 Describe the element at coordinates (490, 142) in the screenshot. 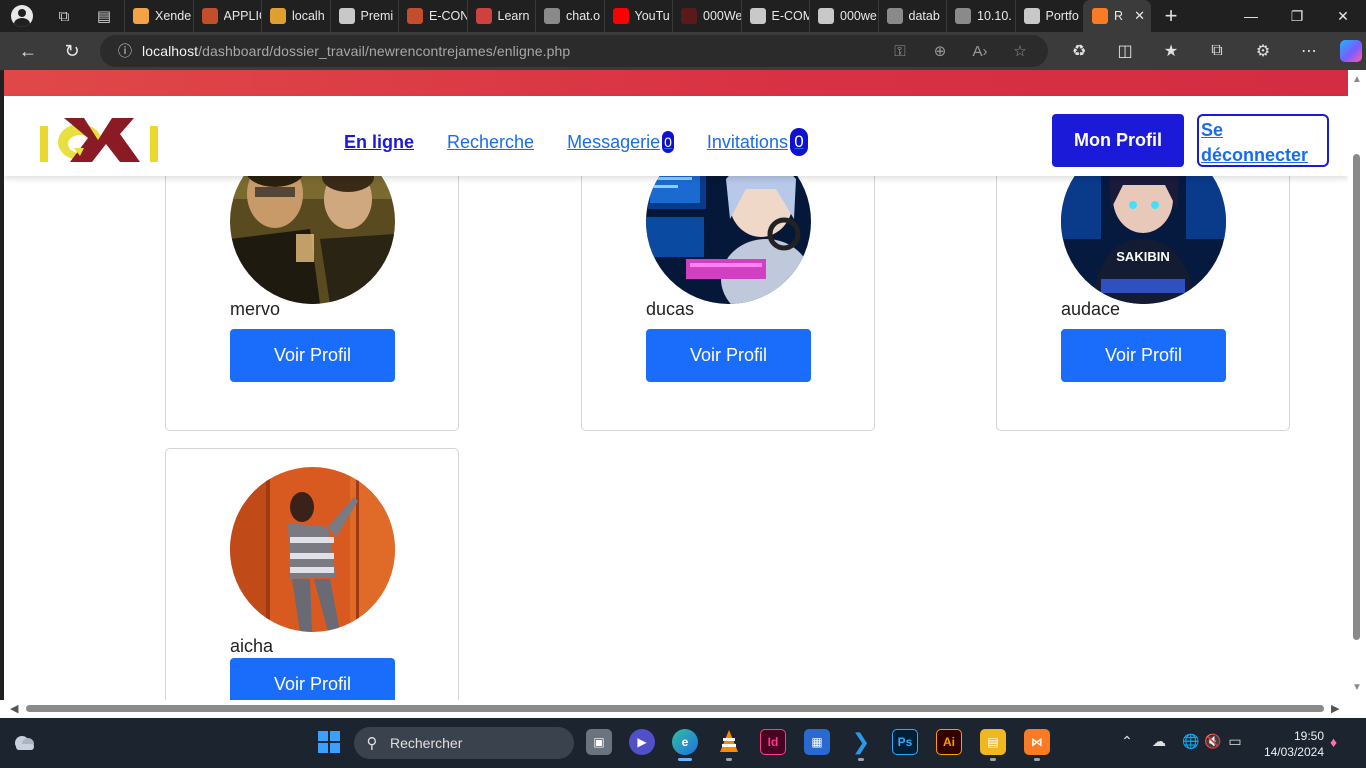

I see `nav-link-search: Recherche` at that location.